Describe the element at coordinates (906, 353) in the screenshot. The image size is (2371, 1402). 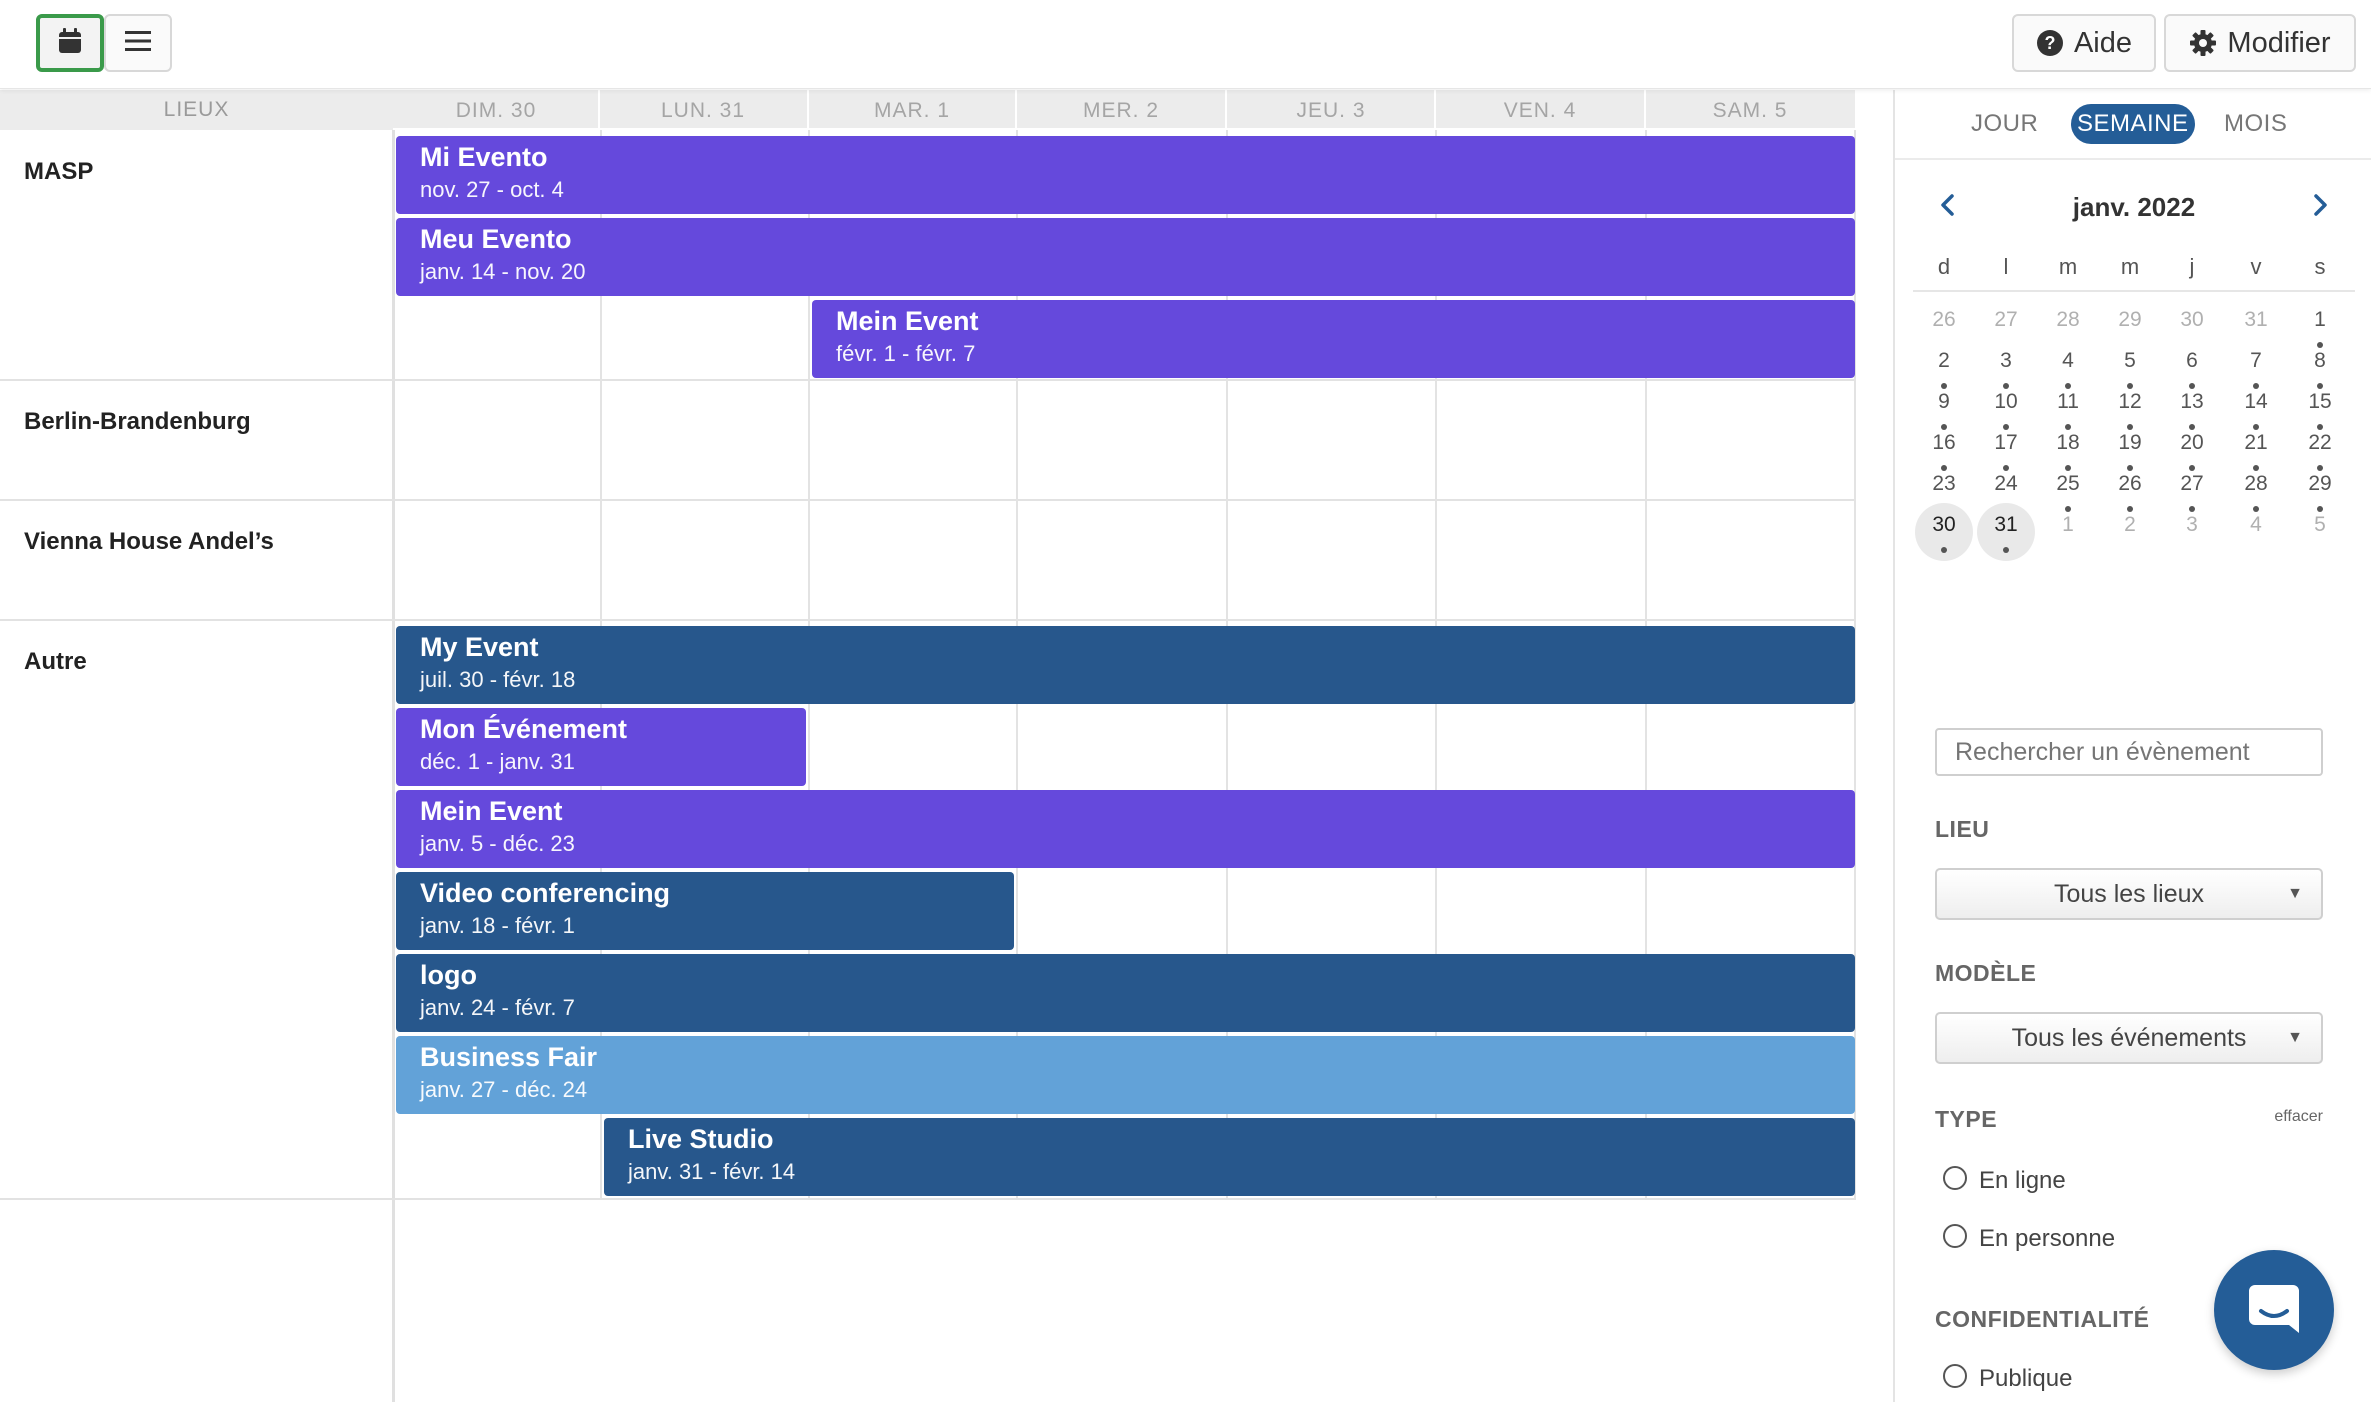
I see `event-dates: févr. 1 - févr. 7` at that location.